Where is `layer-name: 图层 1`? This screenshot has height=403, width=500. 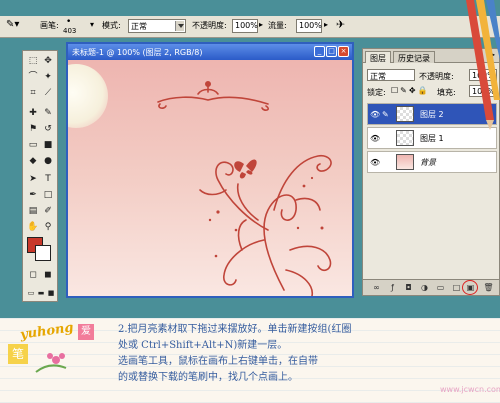 layer-name: 图层 1 is located at coordinates (432, 138).